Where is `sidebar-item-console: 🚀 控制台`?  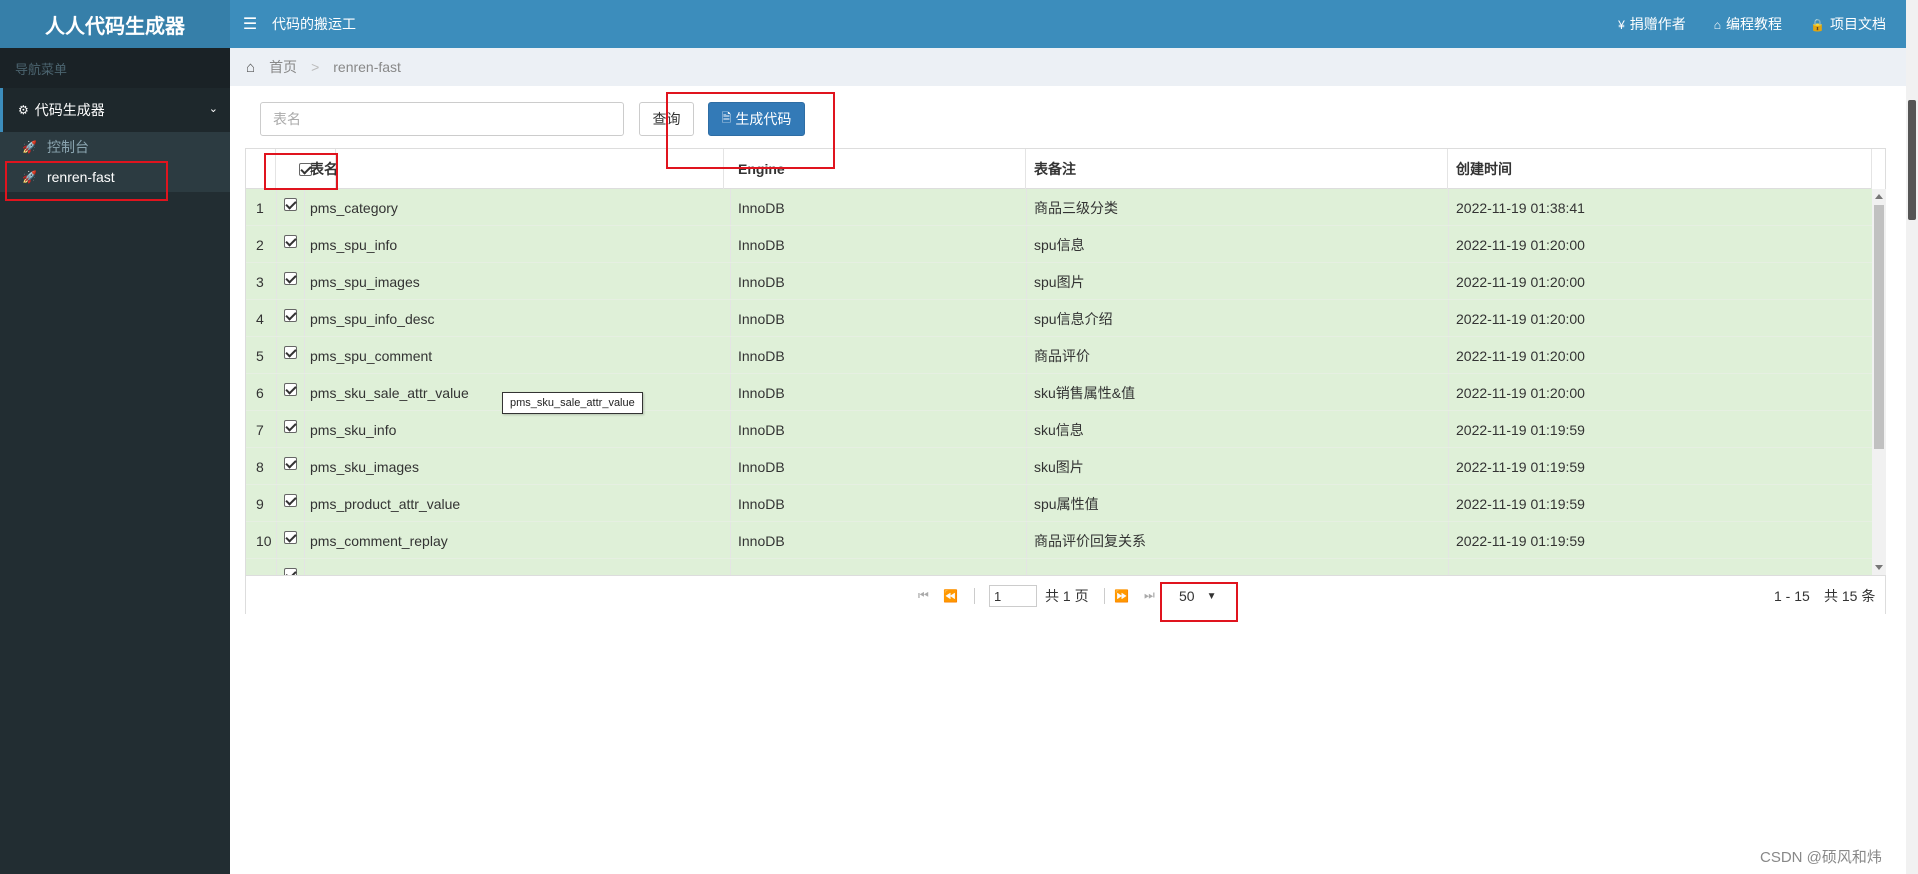
sidebar-item-console: 🚀 控制台 is located at coordinates (115, 147).